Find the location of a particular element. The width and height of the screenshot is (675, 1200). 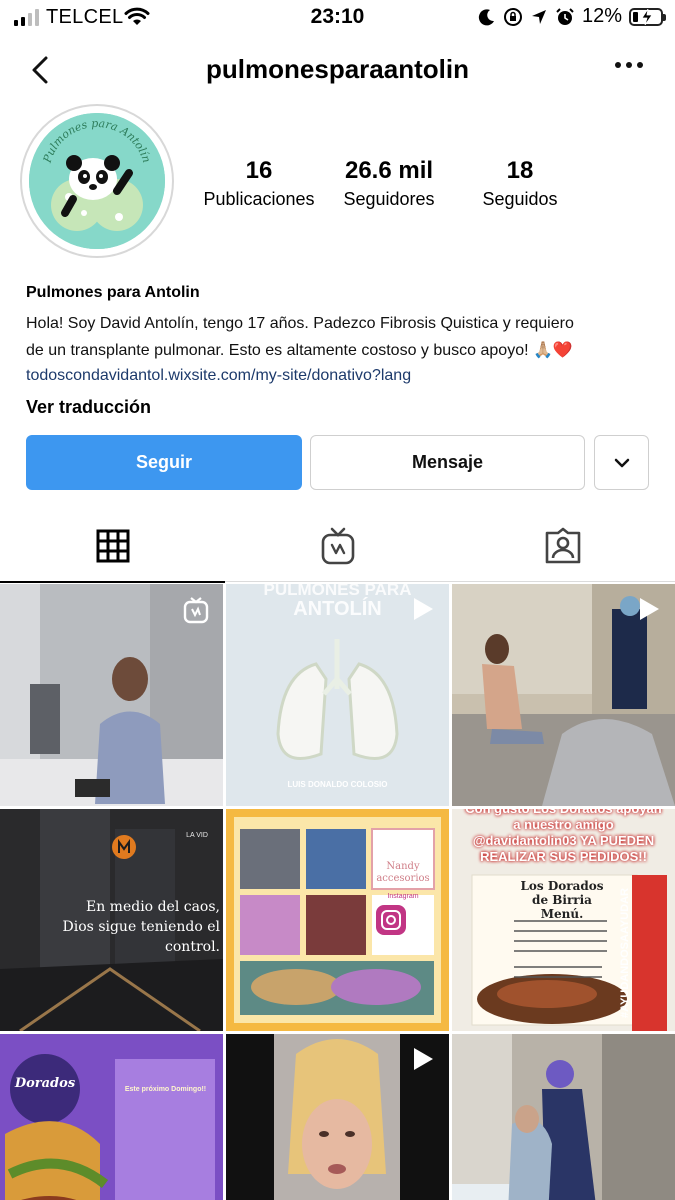

tab-igtv is located at coordinates (337, 546).